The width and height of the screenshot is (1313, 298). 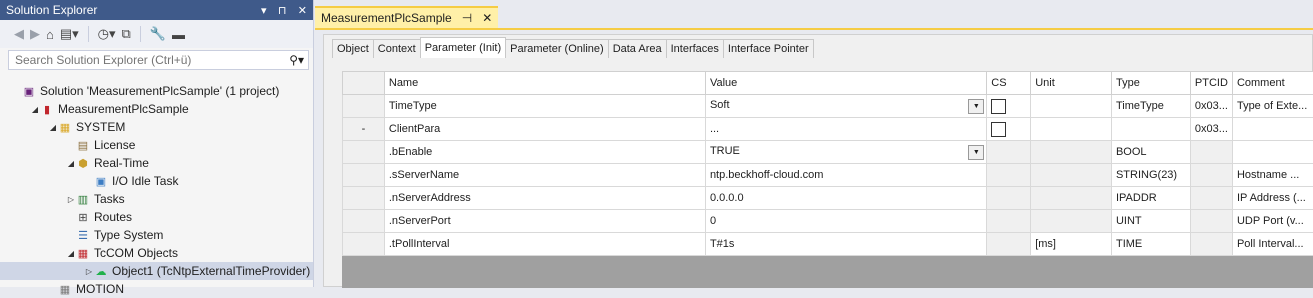 What do you see at coordinates (128, 235) in the screenshot?
I see `tree-item-label: Type System` at bounding box center [128, 235].